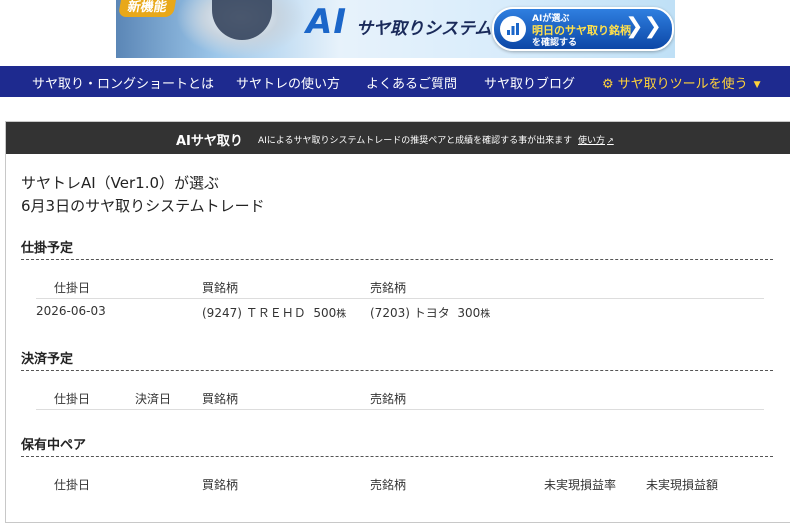 Image resolution: width=790 pixels, height=523 pixels. What do you see at coordinates (71, 311) in the screenshot?
I see `entry-date-cell: 2026-06-03` at bounding box center [71, 311].